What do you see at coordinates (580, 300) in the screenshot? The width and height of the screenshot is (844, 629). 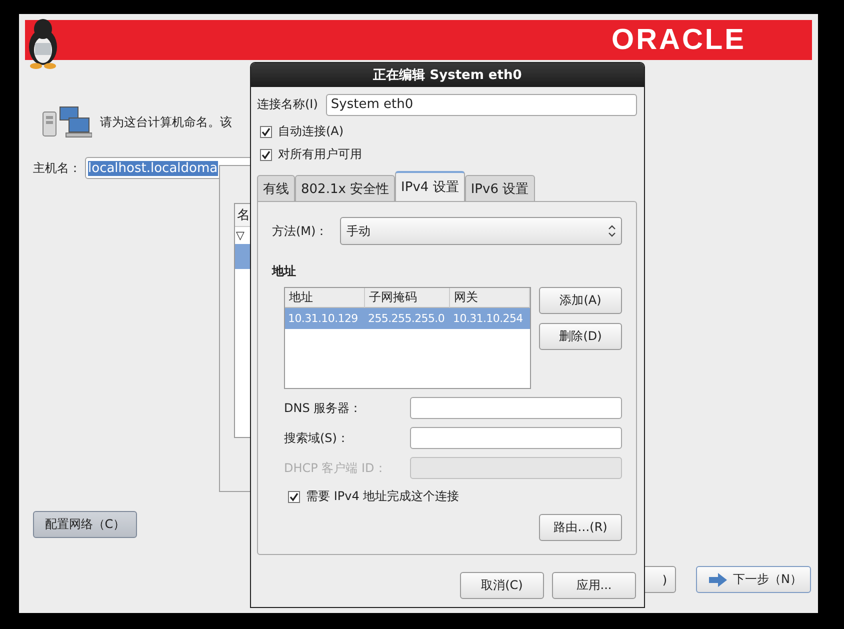 I see `address-button: 添加(A)` at bounding box center [580, 300].